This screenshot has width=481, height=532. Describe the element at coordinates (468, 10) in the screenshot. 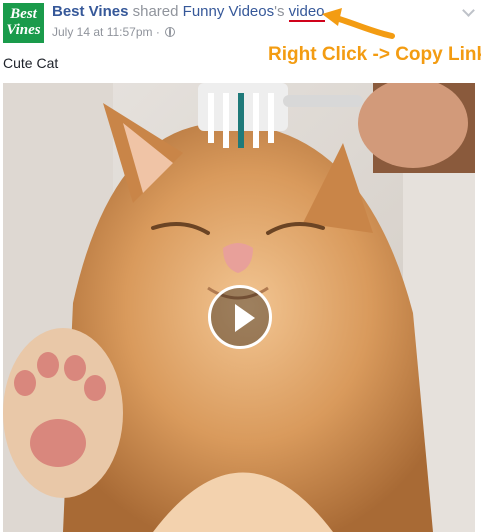

I see `chevron-down-icon` at that location.